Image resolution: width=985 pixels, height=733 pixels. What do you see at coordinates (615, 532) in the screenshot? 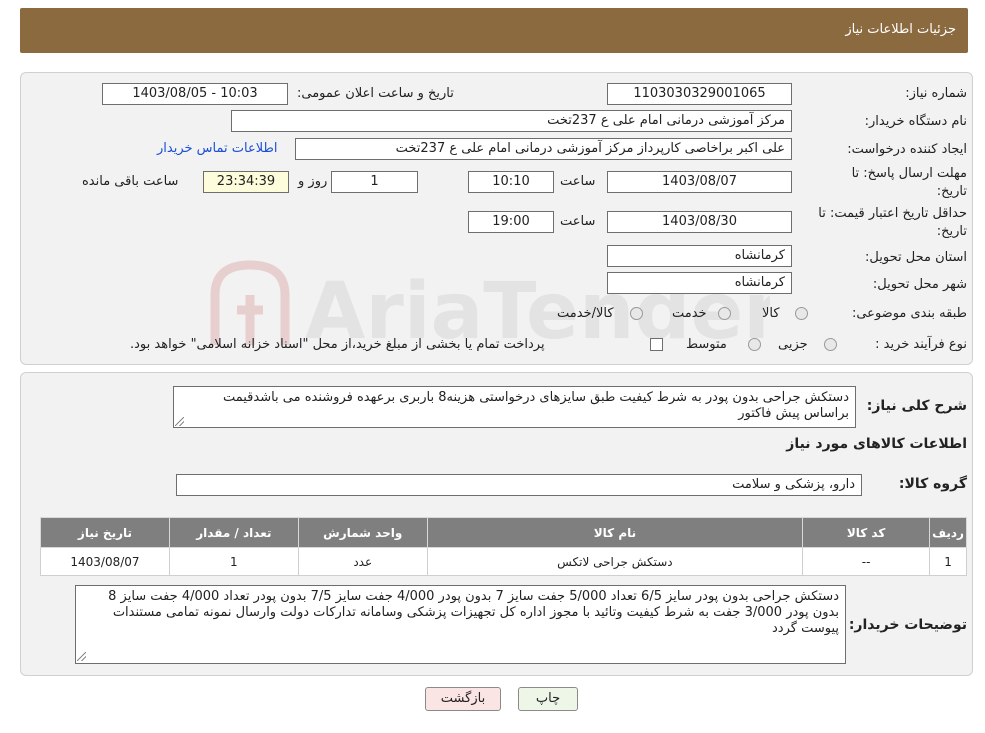
I see `col-name: نام کالا` at bounding box center [615, 532].